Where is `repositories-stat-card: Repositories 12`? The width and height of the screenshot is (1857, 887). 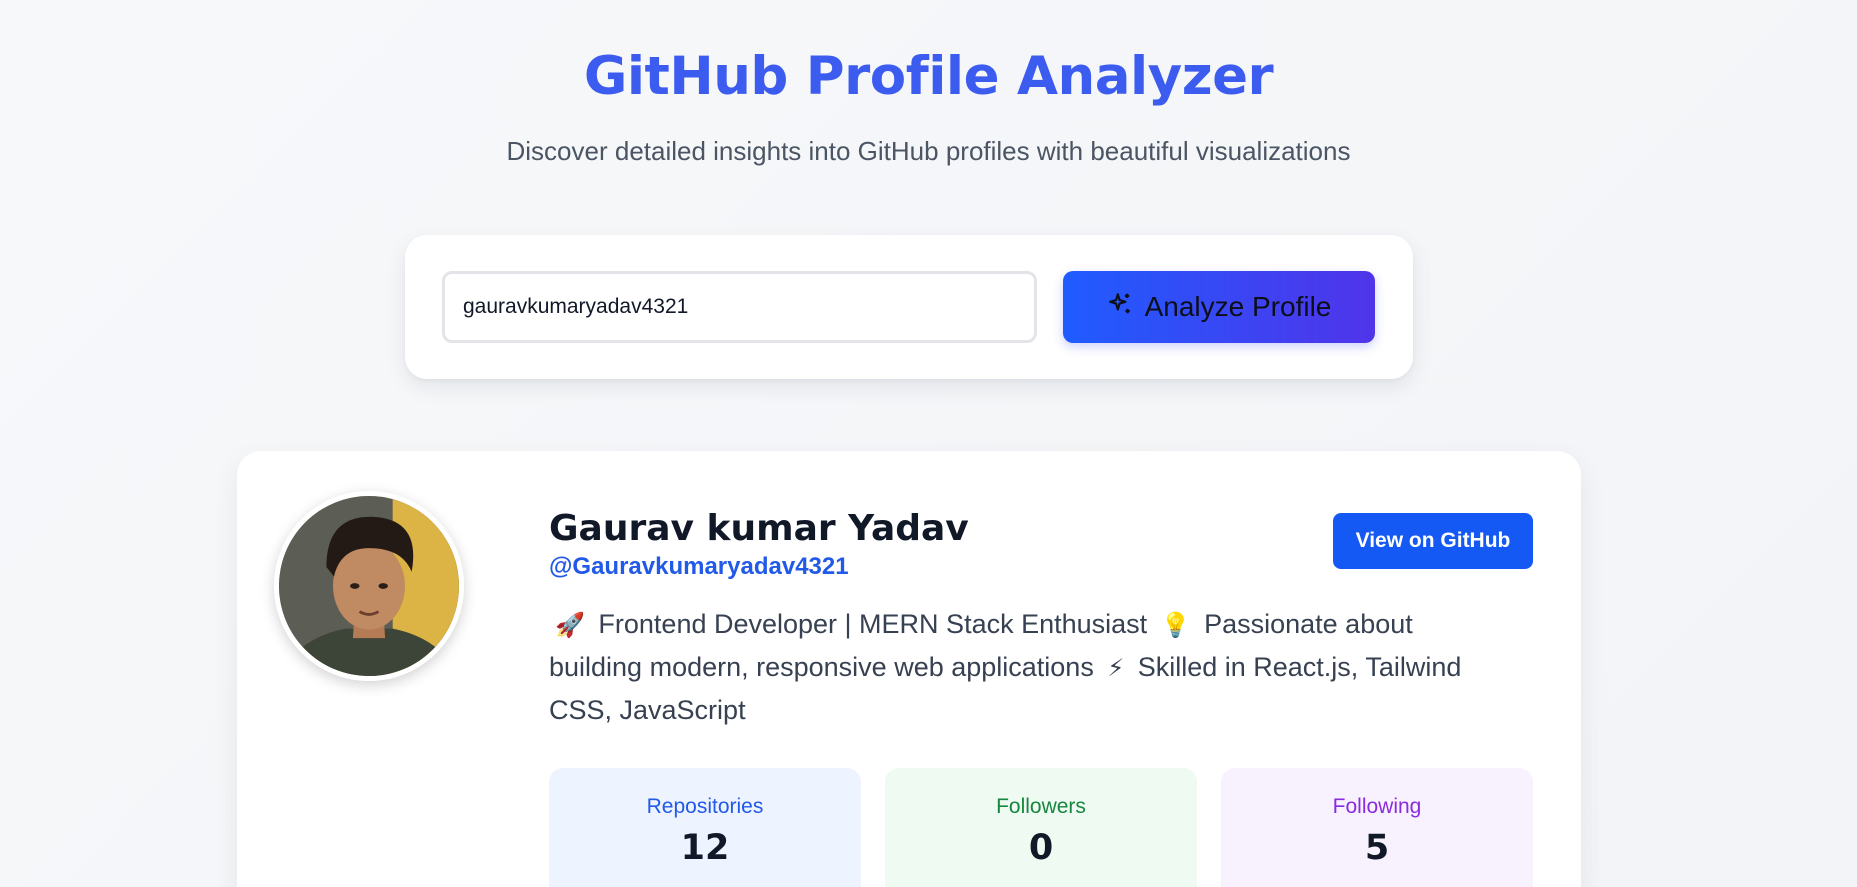 repositories-stat-card: Repositories 12 is located at coordinates (705, 827).